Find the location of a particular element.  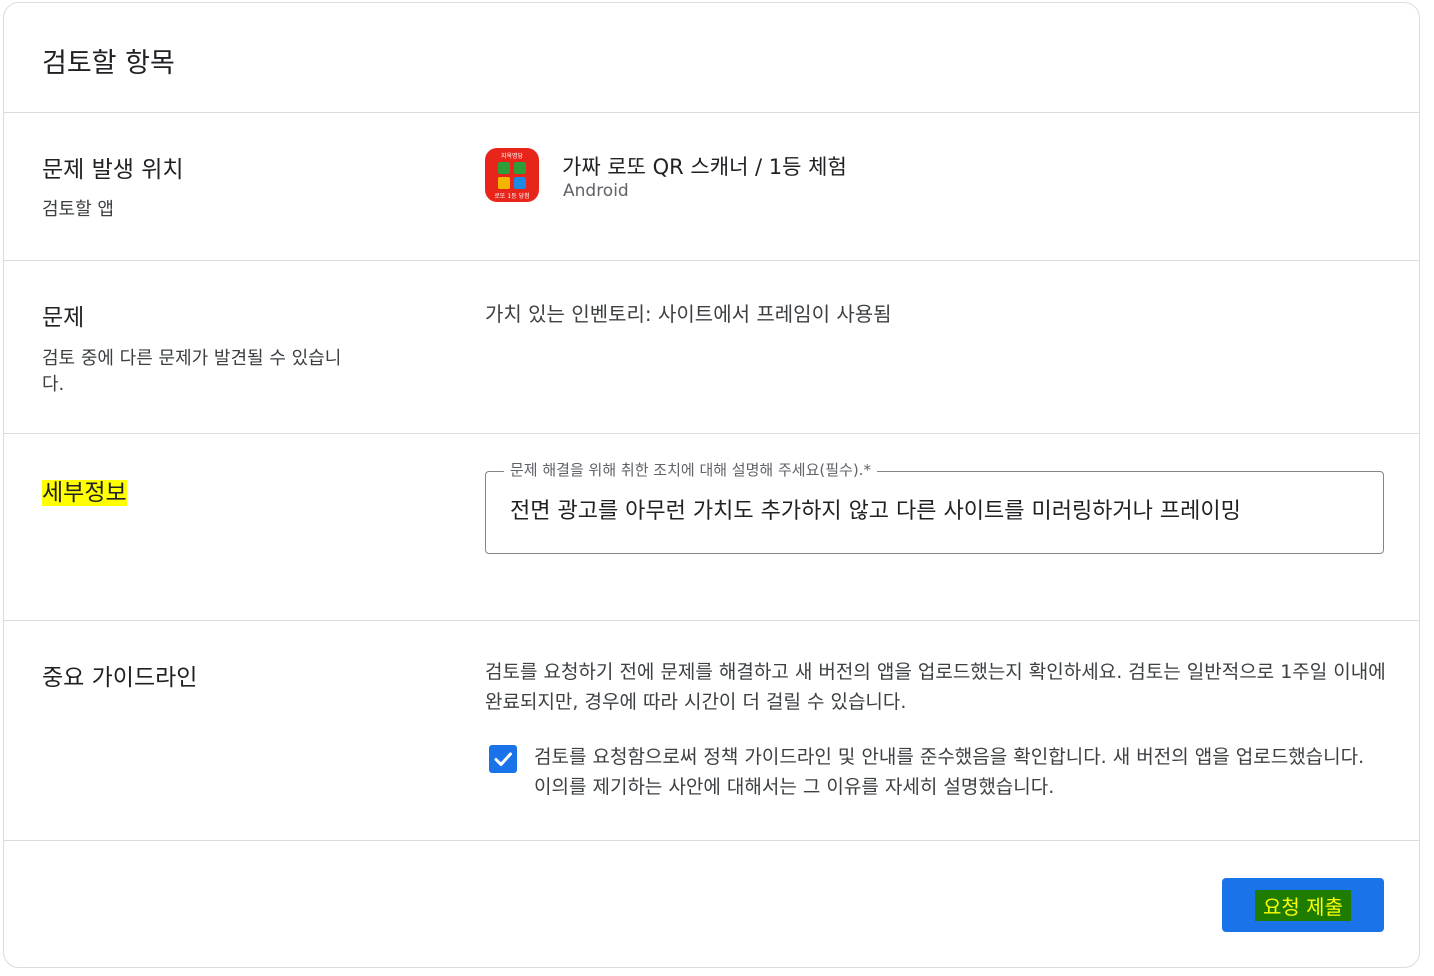

details-label: 세부정보 is located at coordinates (84, 490).